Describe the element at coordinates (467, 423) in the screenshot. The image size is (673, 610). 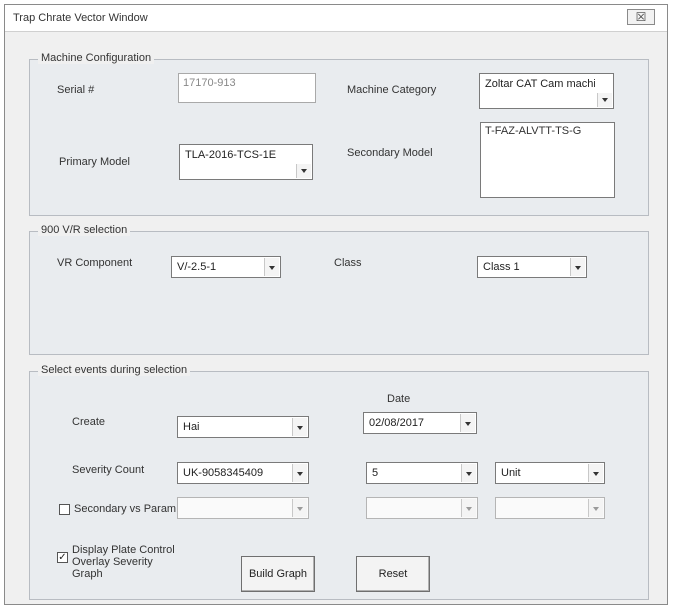
I see `calendar-dropdown-icon` at that location.